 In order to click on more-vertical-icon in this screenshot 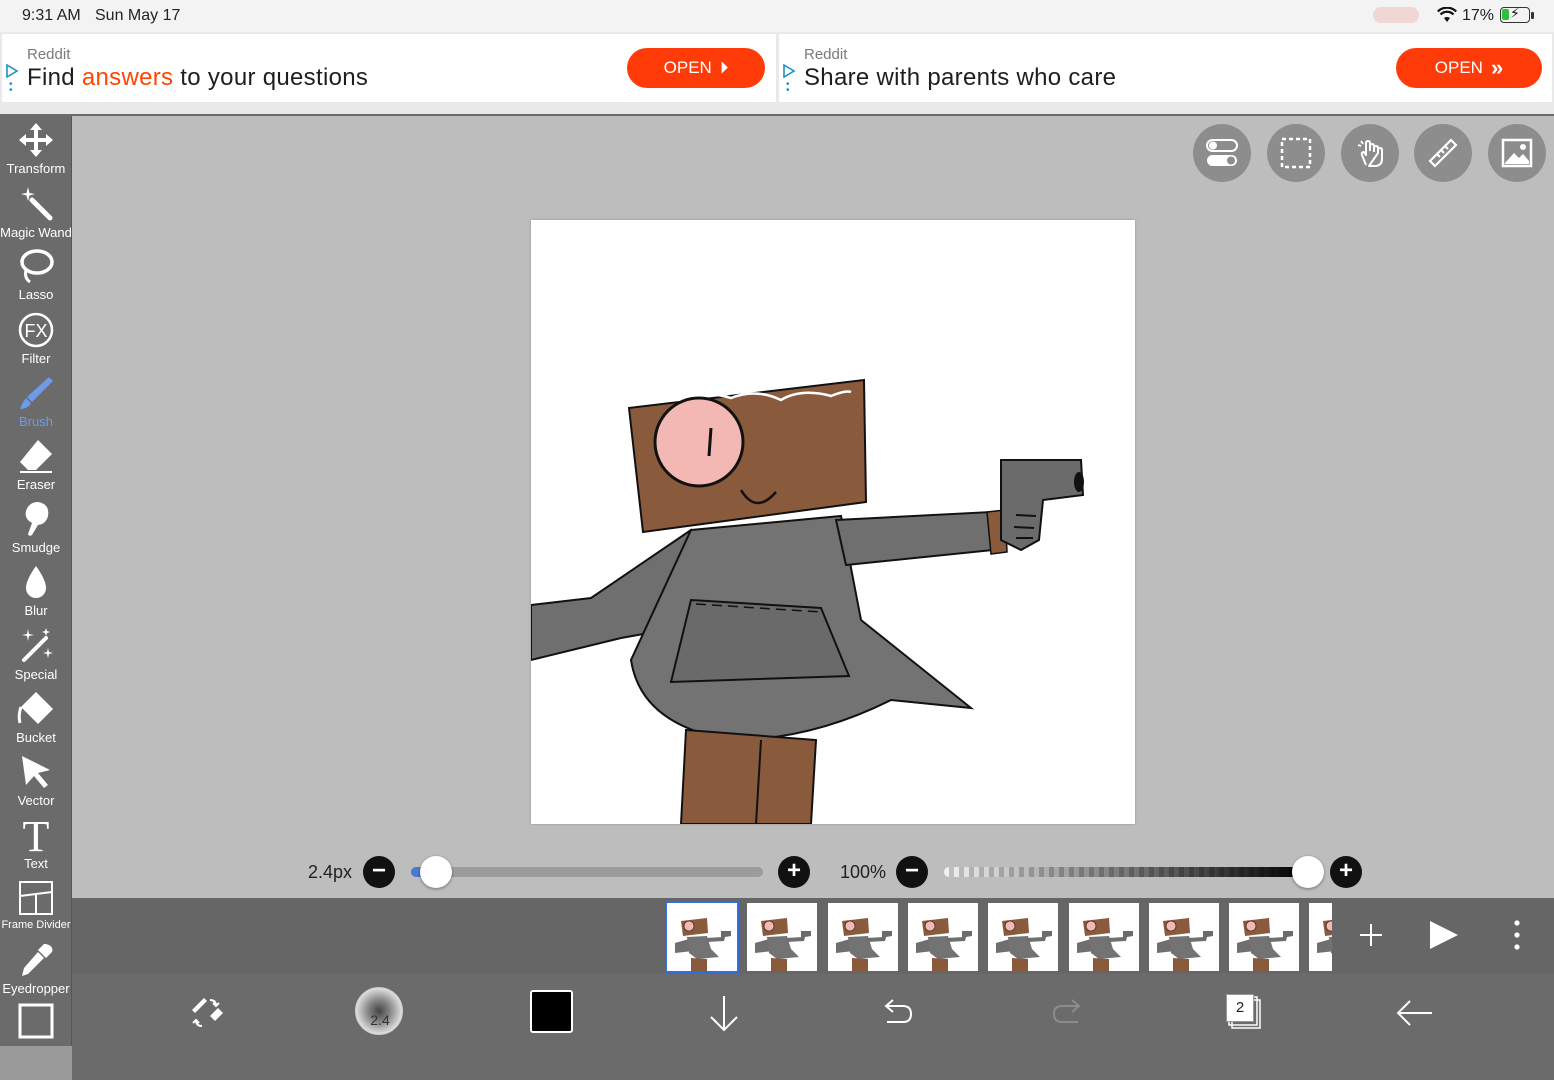, I will do `click(1517, 935)`.